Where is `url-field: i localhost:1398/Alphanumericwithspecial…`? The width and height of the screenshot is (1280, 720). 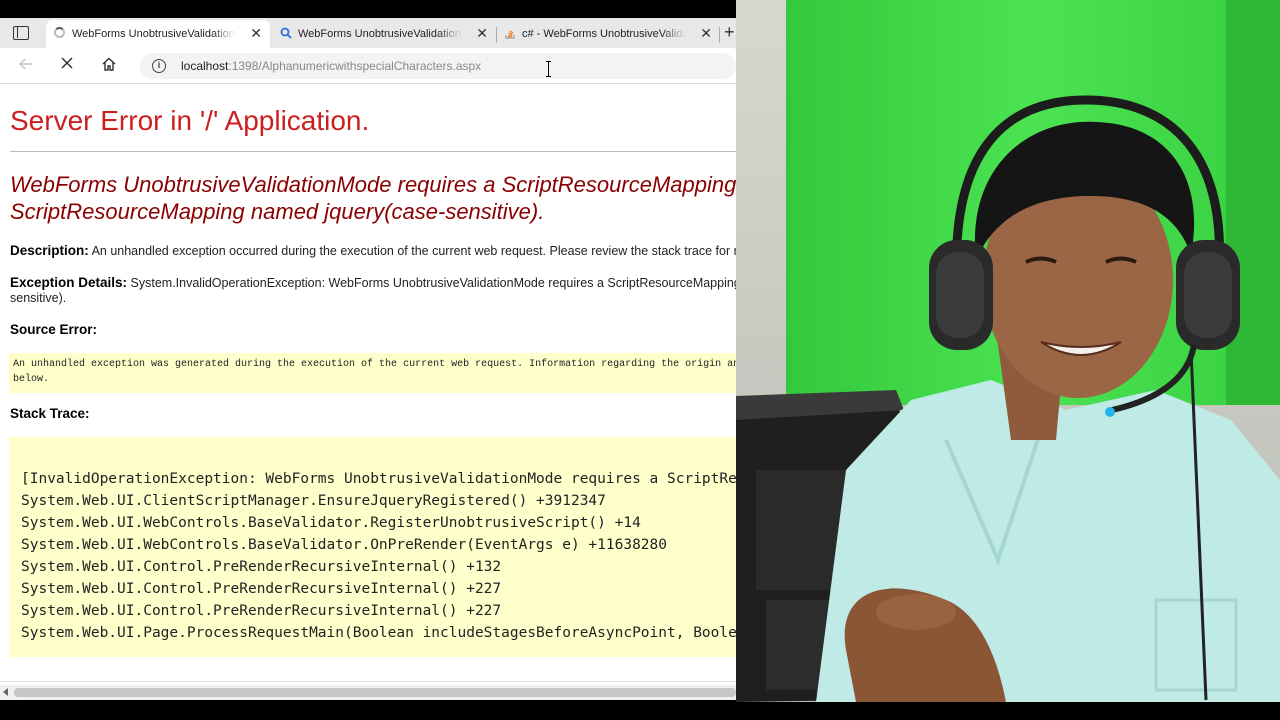
url-field: i localhost:1398/Alphanumericwithspecial… is located at coordinates (438, 66).